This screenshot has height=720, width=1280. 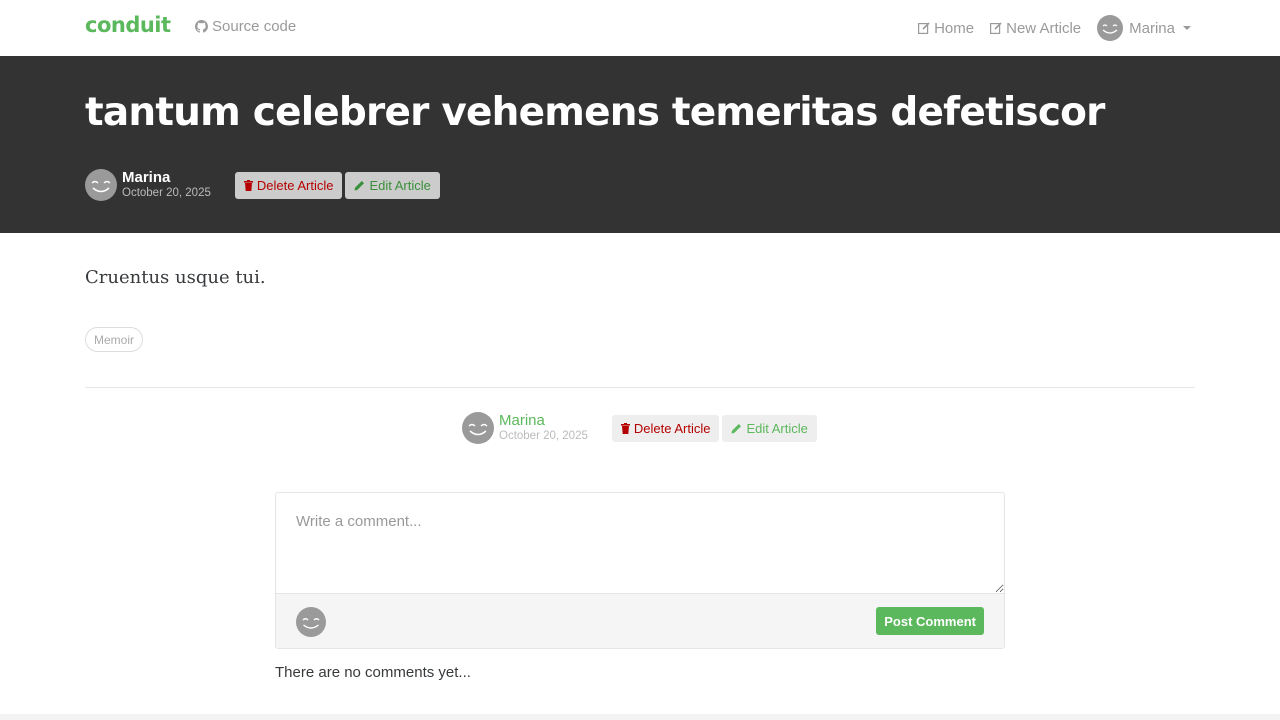 I want to click on nav-links: Home New Article Marina, so click(x=1054, y=28).